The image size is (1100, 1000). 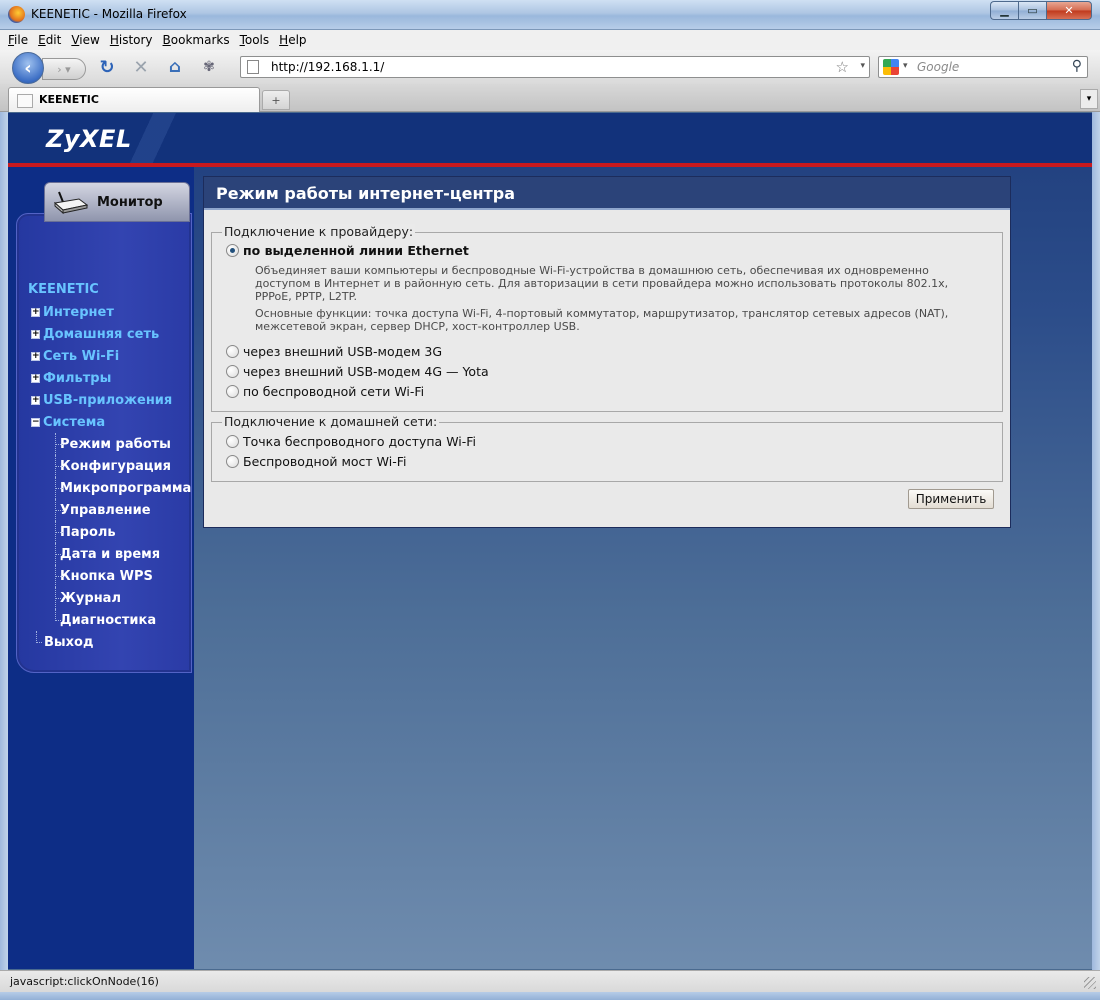 I want to click on apply-button: Применить, so click(x=951, y=499).